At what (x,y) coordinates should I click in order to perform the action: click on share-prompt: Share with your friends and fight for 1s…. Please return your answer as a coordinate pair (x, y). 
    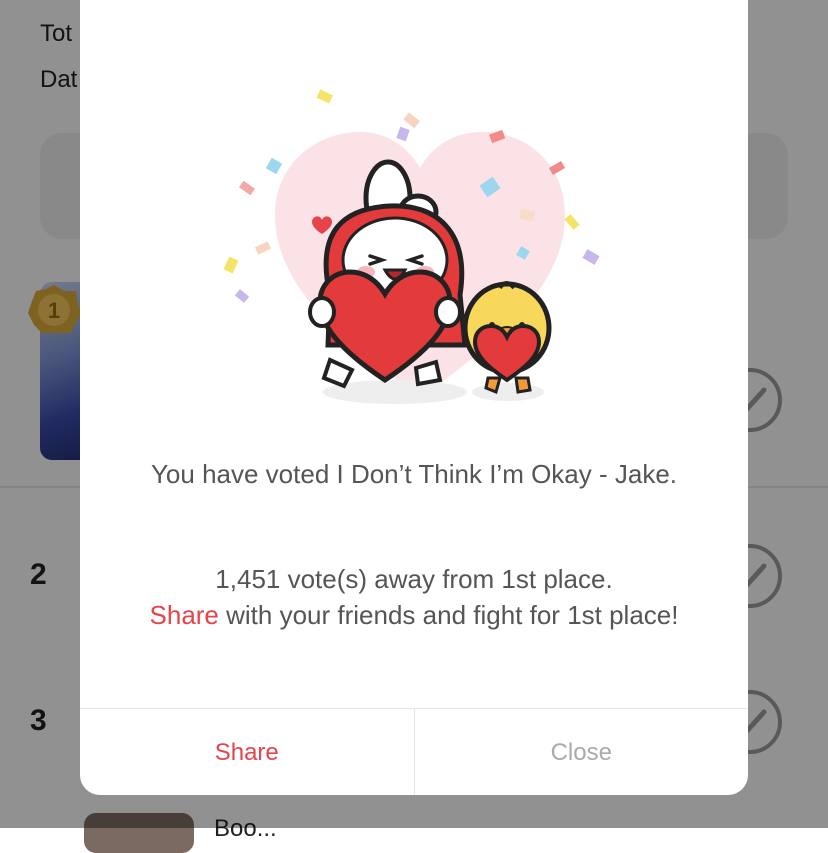
    Looking at the image, I should click on (414, 615).